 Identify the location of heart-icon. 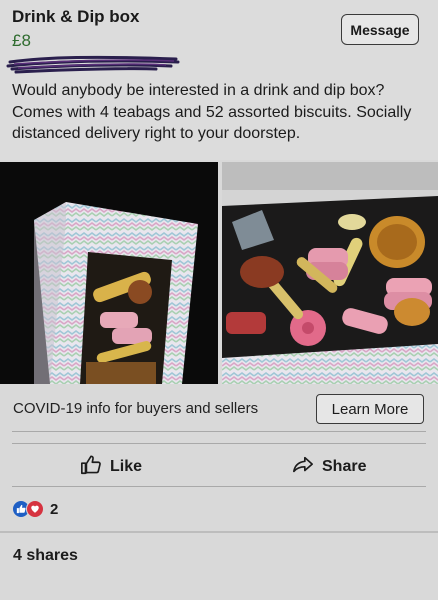
(35, 509).